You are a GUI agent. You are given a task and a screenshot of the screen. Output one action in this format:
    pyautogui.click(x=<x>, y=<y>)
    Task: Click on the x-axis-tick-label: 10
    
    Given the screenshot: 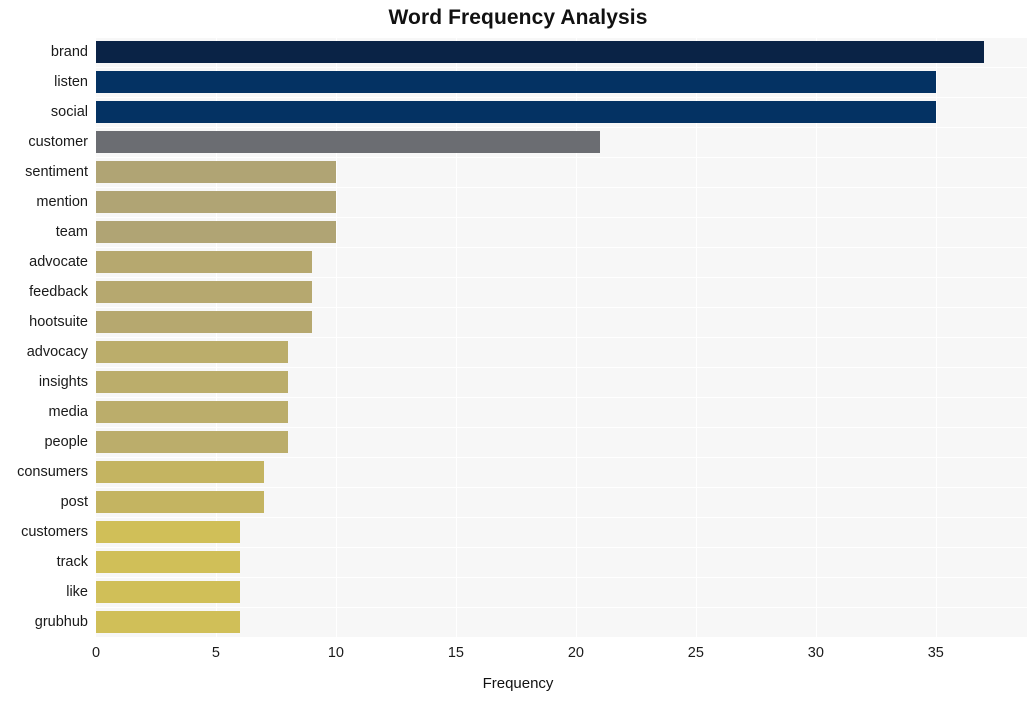 What is the action you would take?
    pyautogui.click(x=336, y=653)
    